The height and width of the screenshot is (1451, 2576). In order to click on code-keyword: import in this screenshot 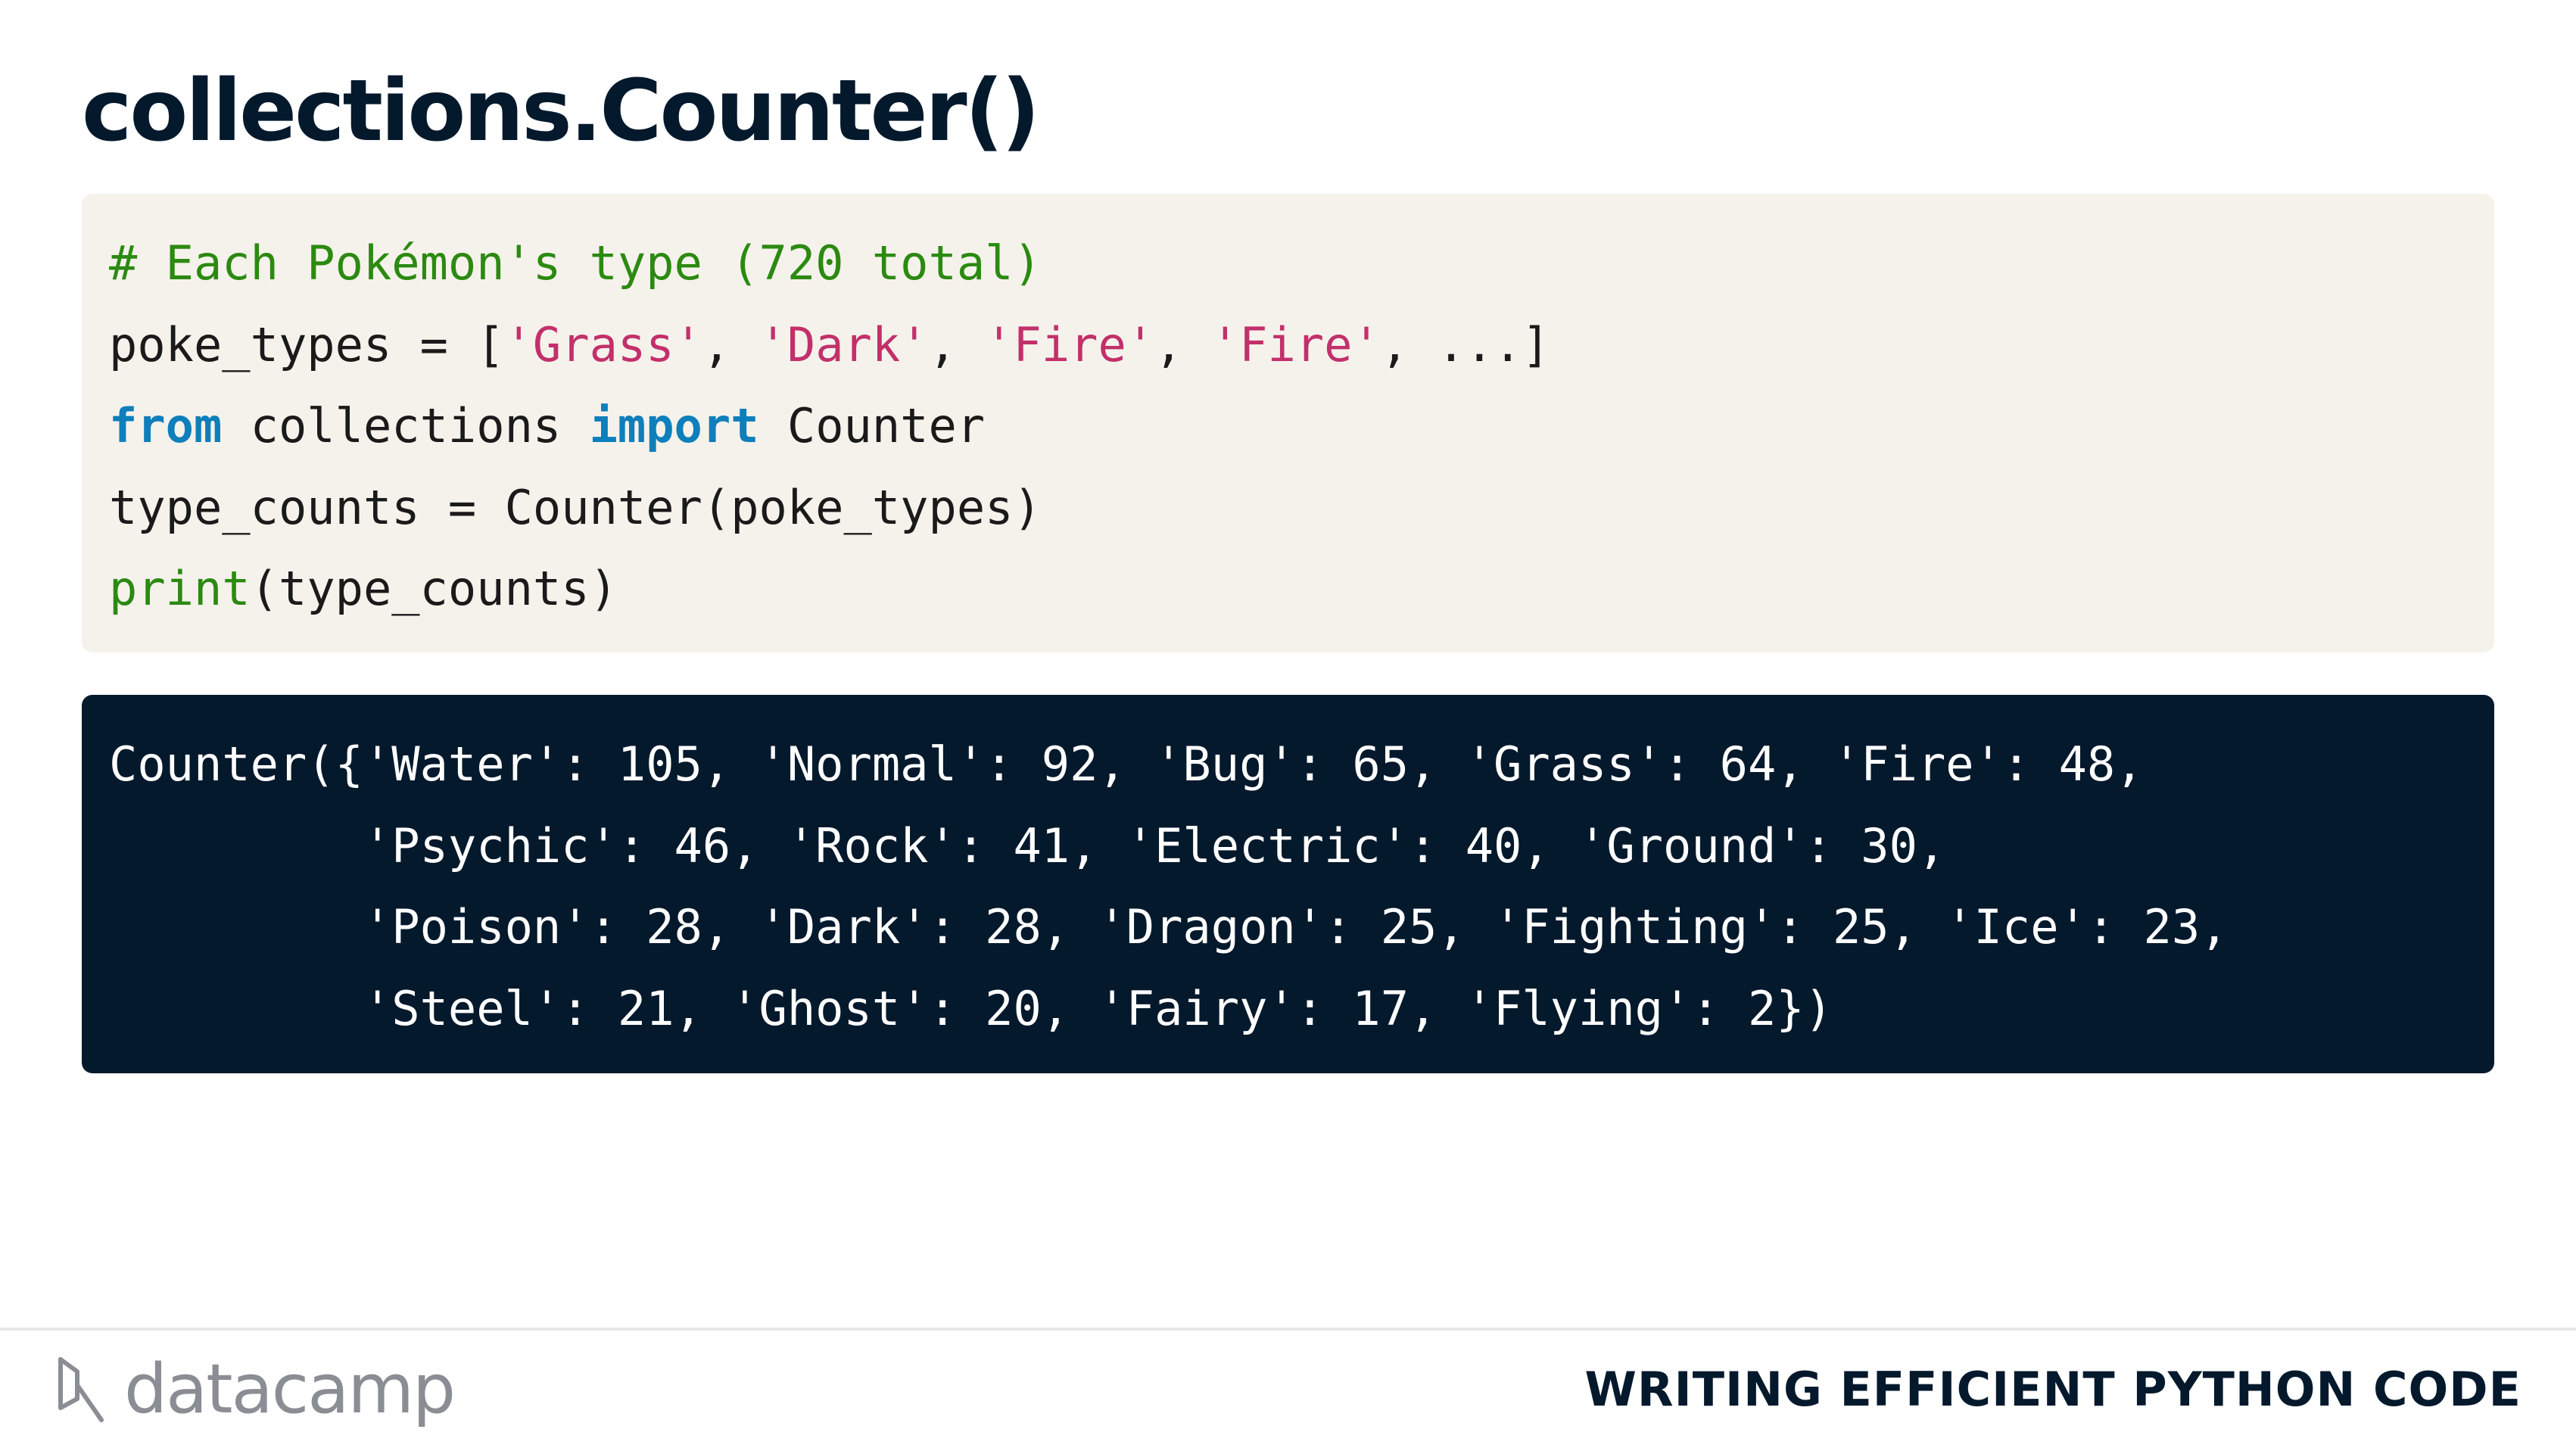, I will do `click(674, 425)`.